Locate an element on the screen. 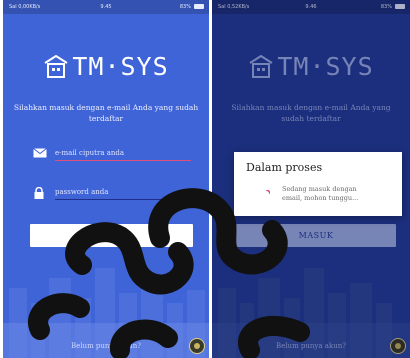 This screenshot has width=410, height=358. status-time: 9.45 is located at coordinates (106, 7).